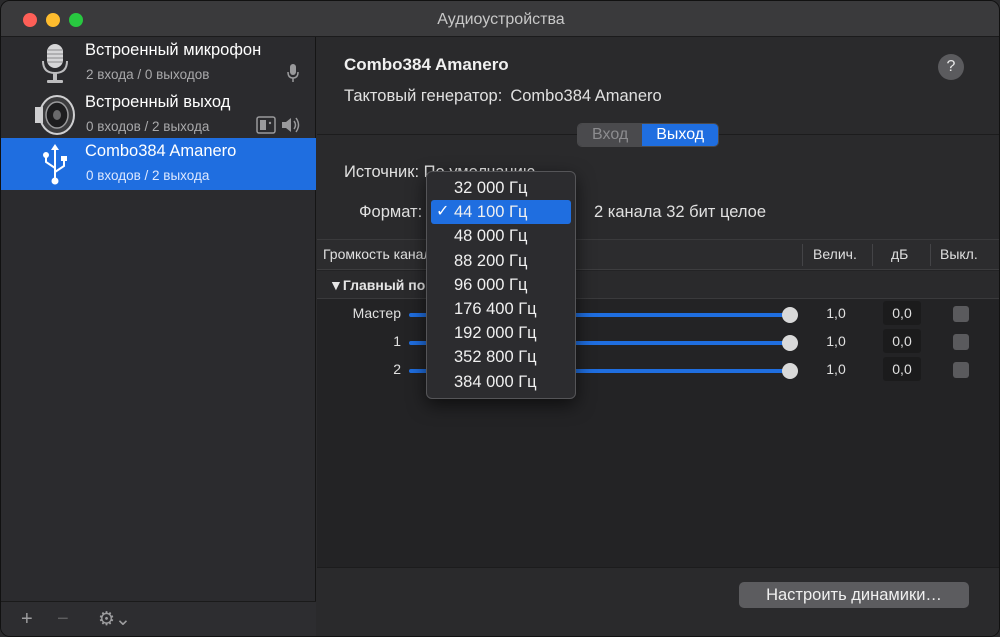  Describe the element at coordinates (951, 67) in the screenshot. I see `help-button: ?` at that location.